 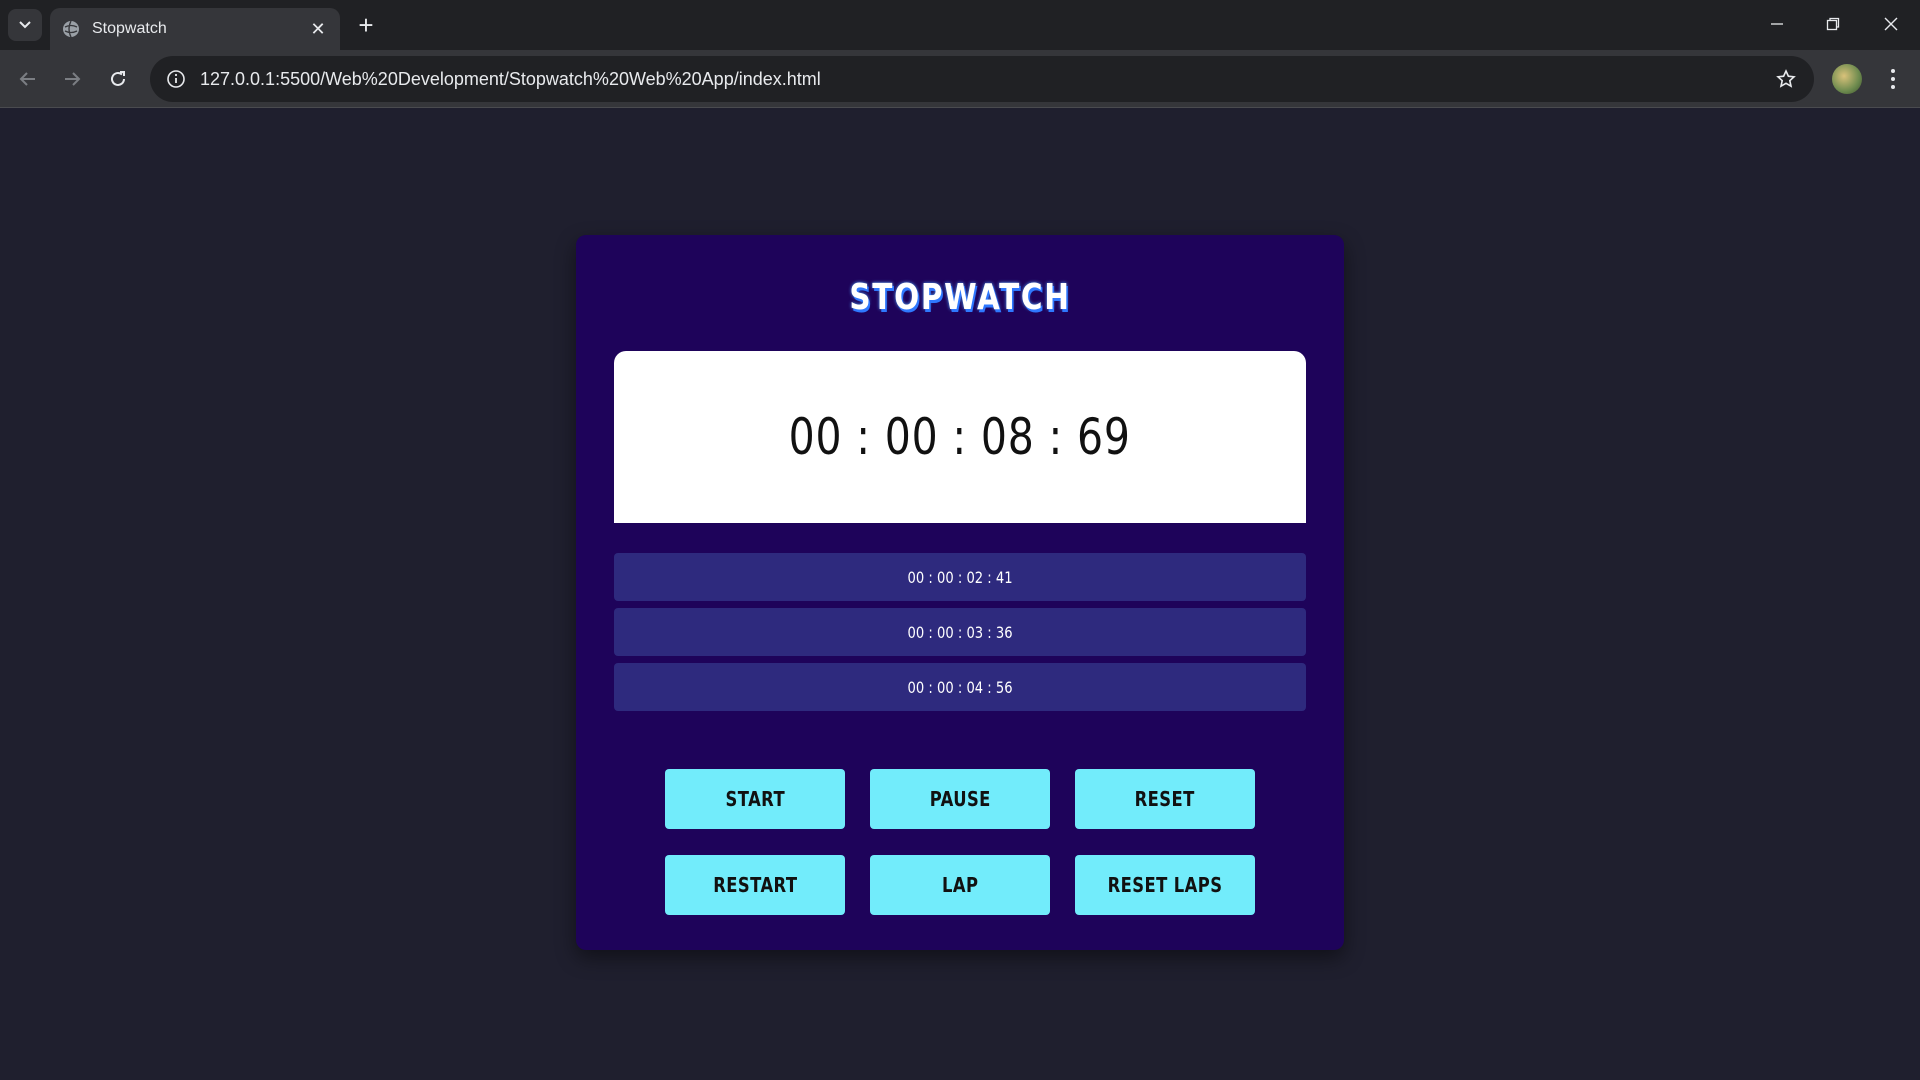 I want to click on minimize-button, so click(x=1777, y=24).